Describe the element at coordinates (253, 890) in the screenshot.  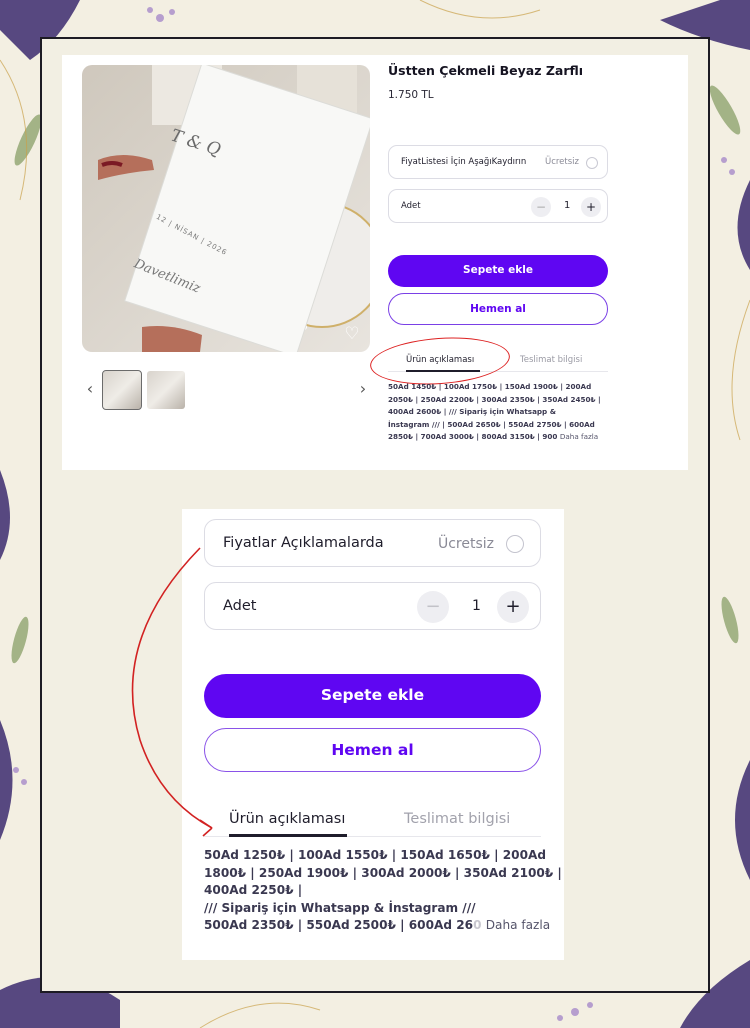
I see `description-line: 400Ad 2250₺ |` at that location.